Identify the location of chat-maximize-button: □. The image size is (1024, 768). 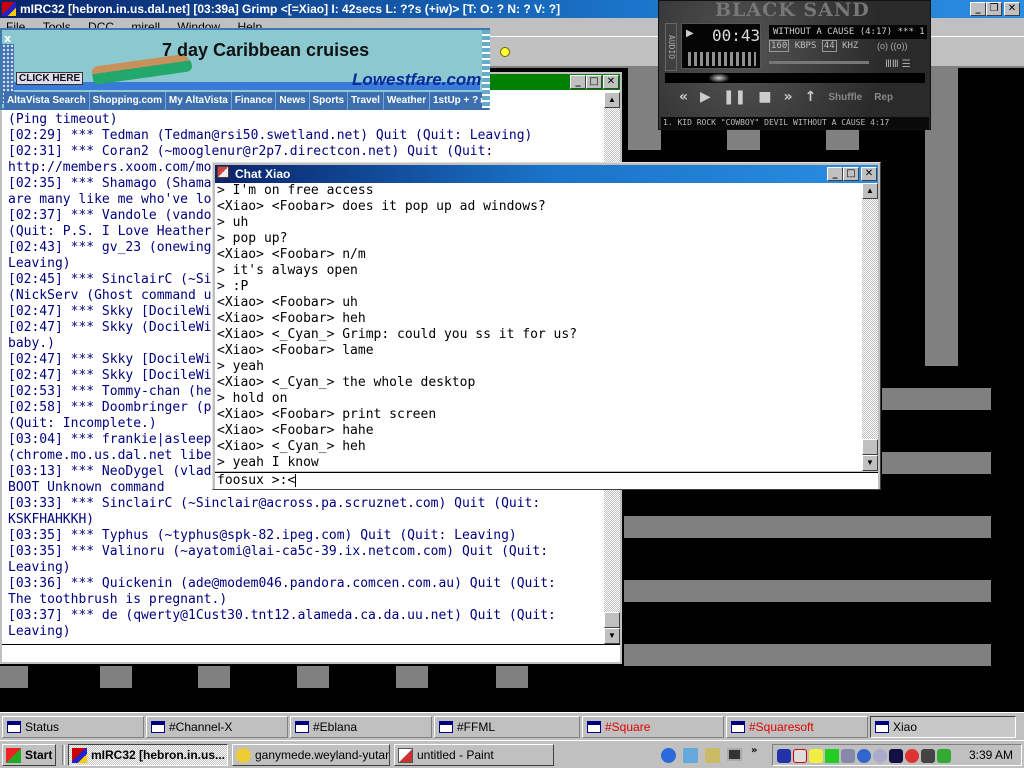
(851, 174).